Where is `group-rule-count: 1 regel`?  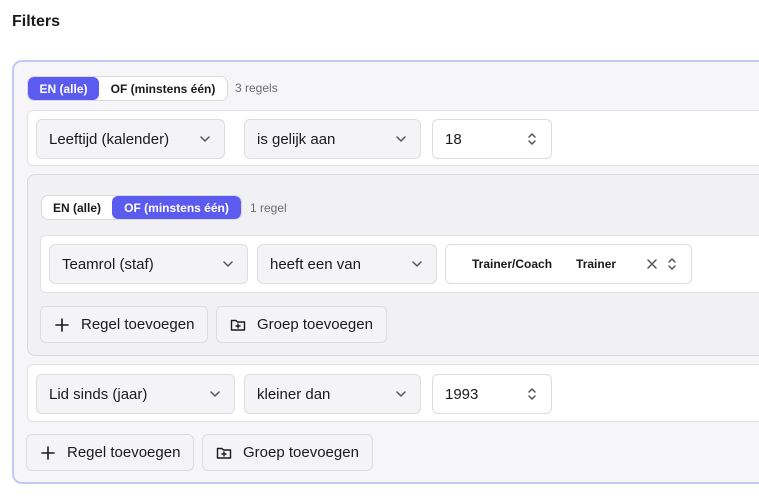 group-rule-count: 1 regel is located at coordinates (268, 208).